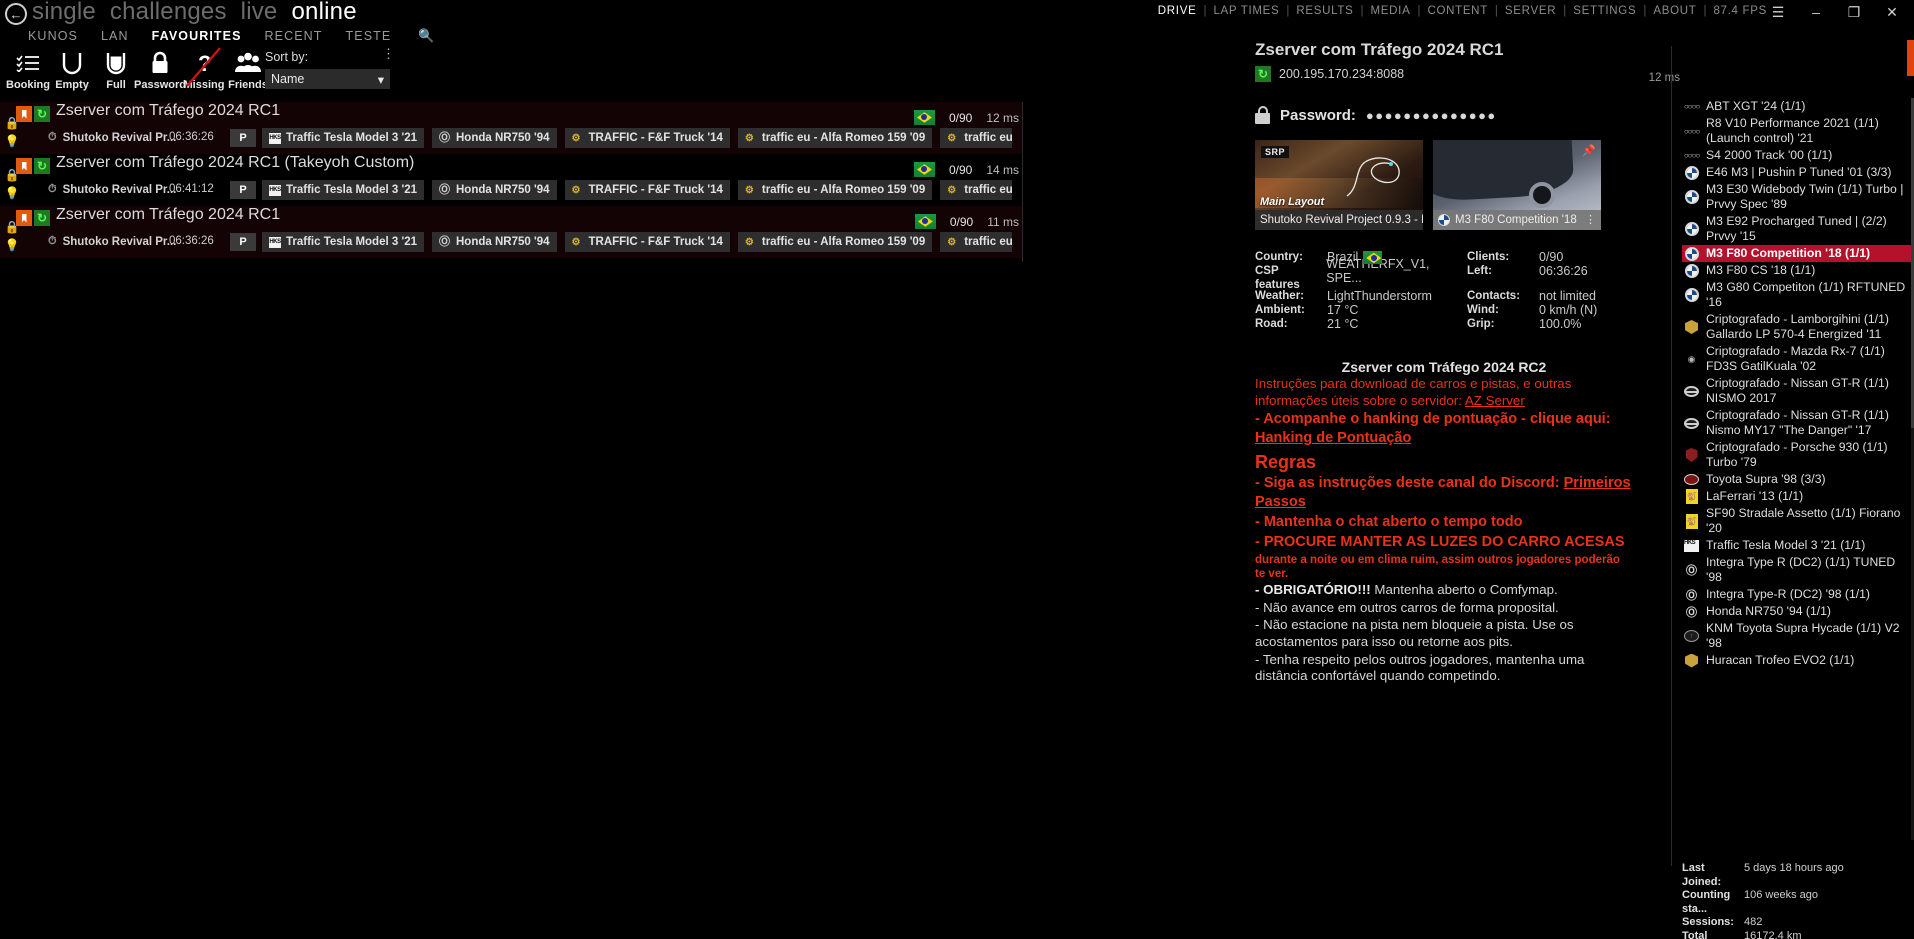 Image resolution: width=1914 pixels, height=939 pixels. What do you see at coordinates (1778, 12) in the screenshot?
I see `hamburger-icon: ☰` at bounding box center [1778, 12].